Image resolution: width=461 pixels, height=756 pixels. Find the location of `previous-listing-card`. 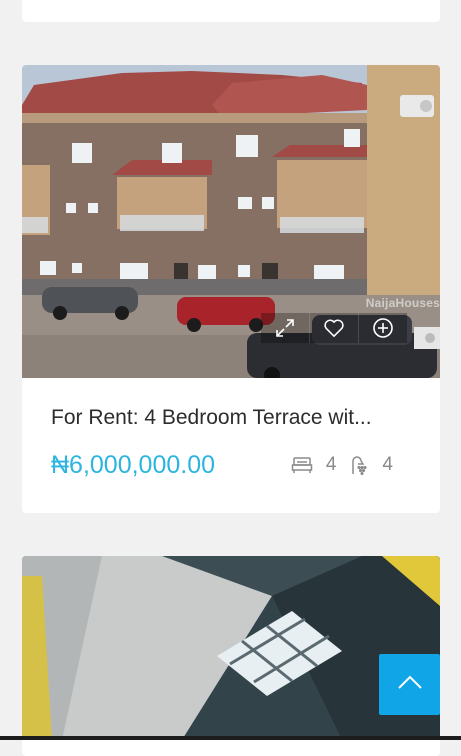

previous-listing-card is located at coordinates (231, 11).